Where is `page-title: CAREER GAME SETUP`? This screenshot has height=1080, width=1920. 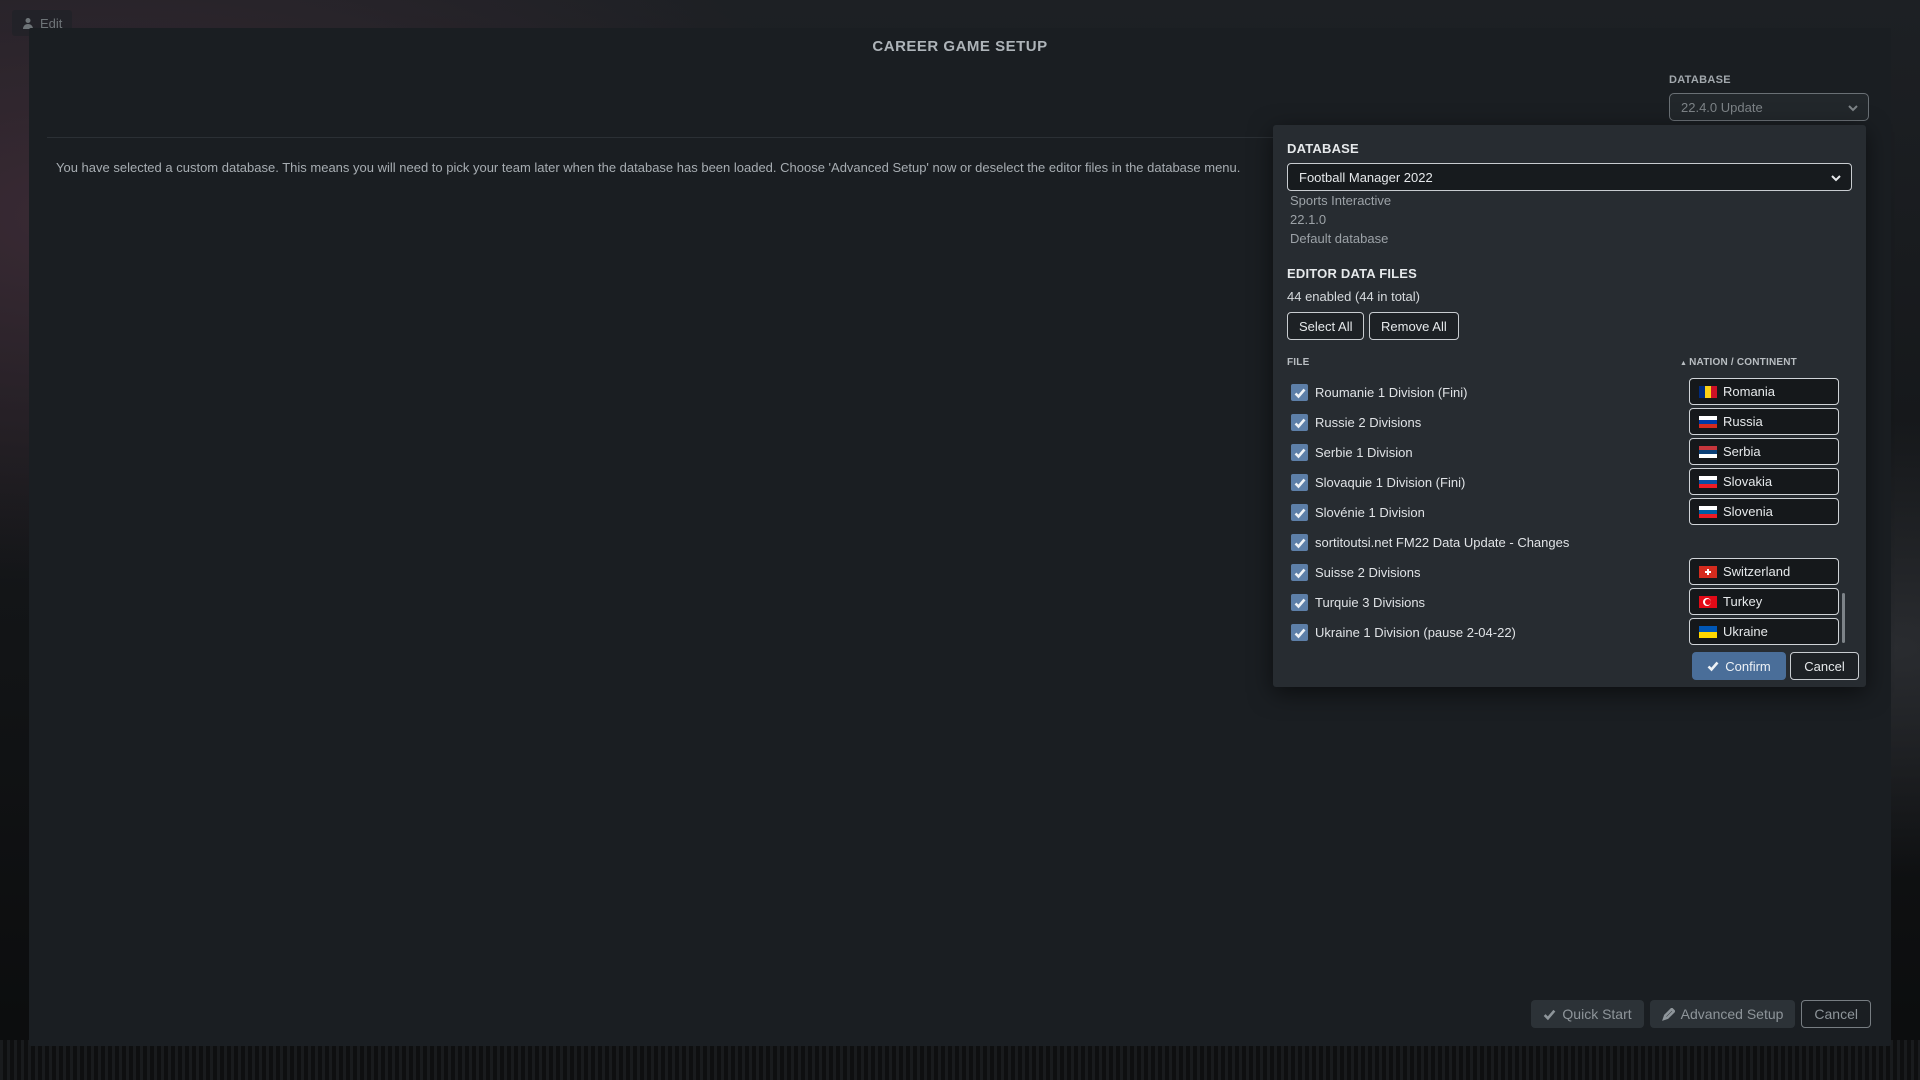
page-title: CAREER GAME SETUP is located at coordinates (960, 46).